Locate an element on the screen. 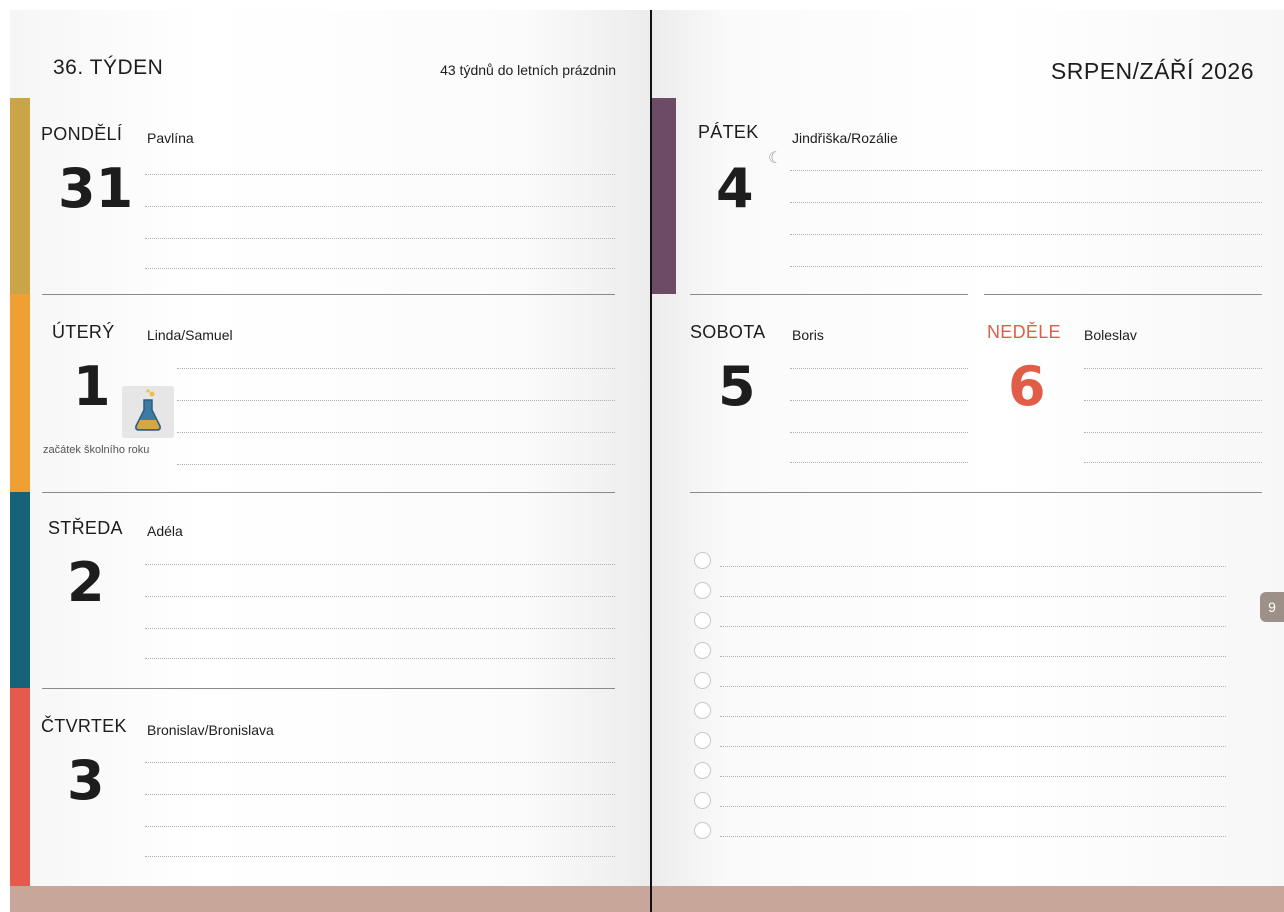  day-name-wednesday: STŘEDA is located at coordinates (85, 528).